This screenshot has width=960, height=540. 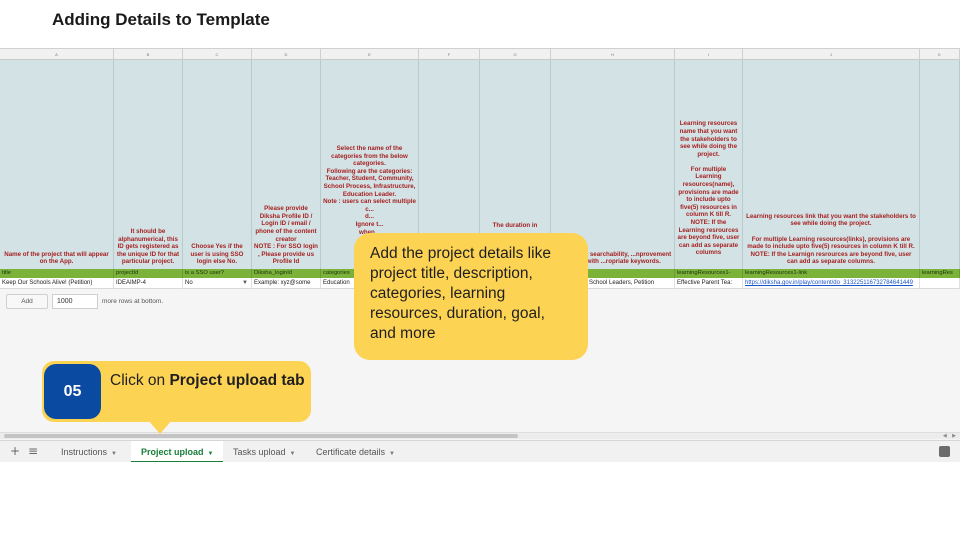 What do you see at coordinates (944, 451) in the screenshot?
I see `explore-icon` at bounding box center [944, 451].